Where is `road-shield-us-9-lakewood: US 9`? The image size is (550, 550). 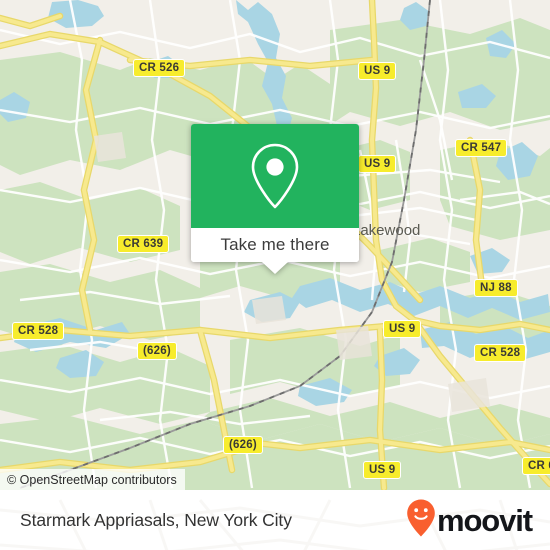
road-shield-us-9-lakewood: US 9 is located at coordinates (377, 164).